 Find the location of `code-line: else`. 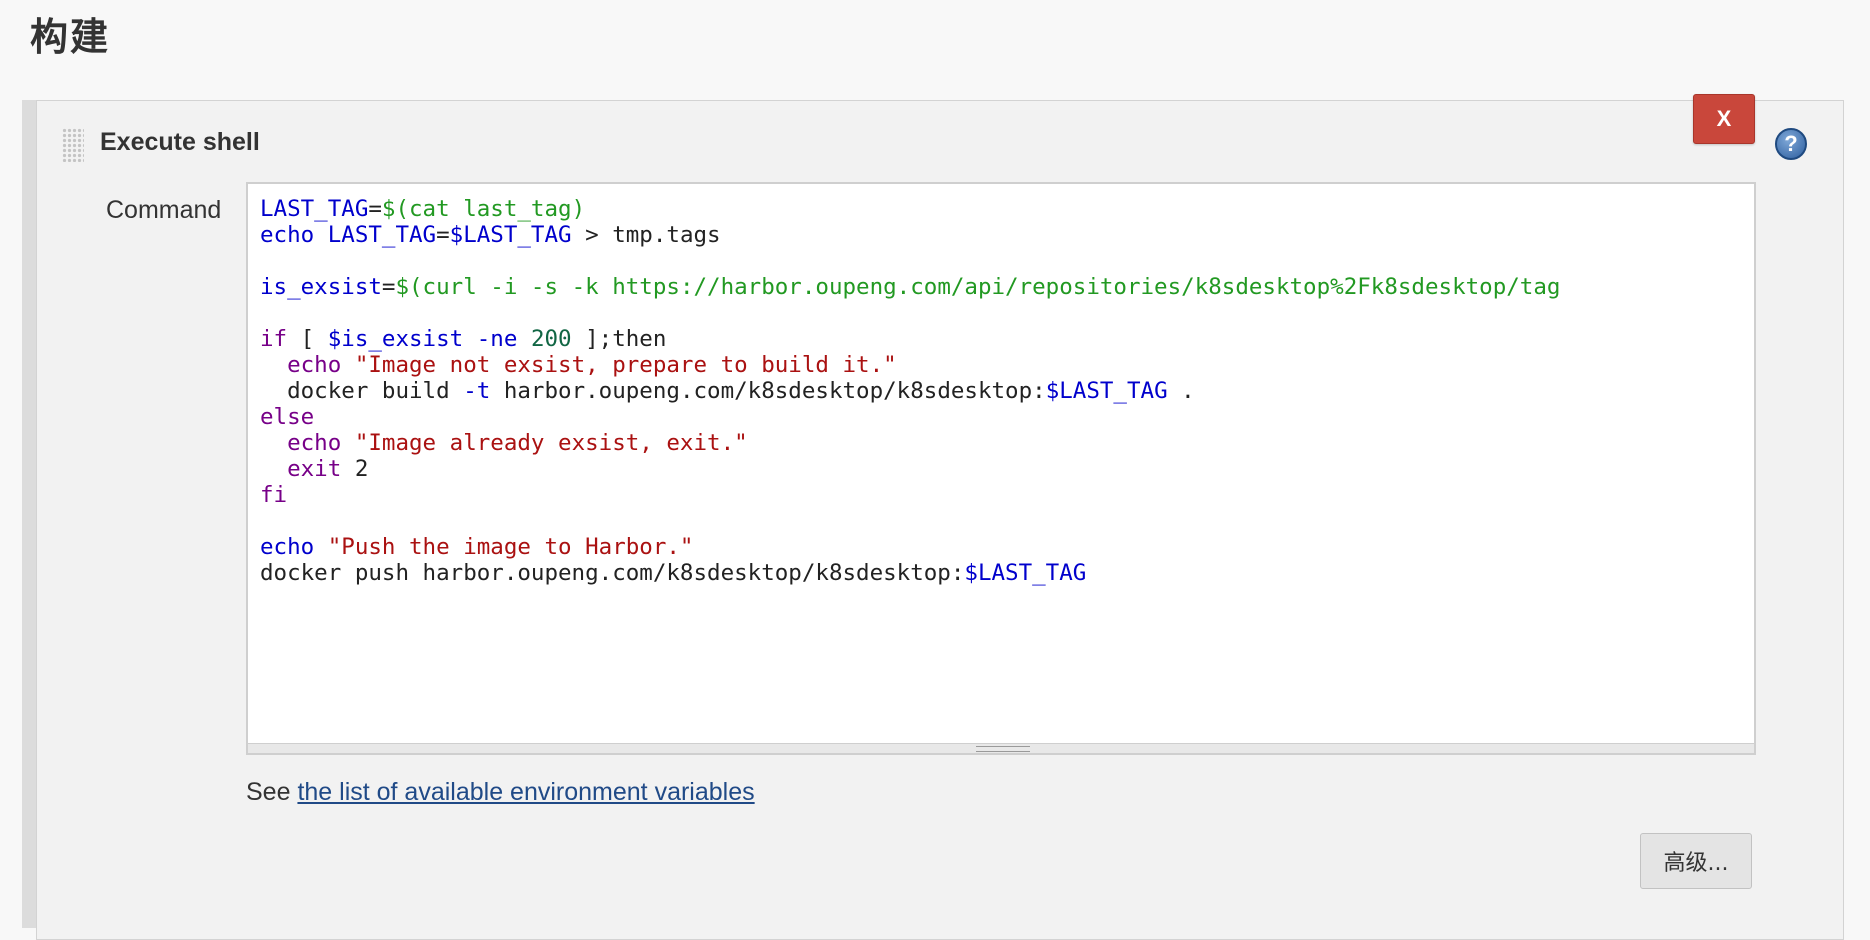

code-line: else is located at coordinates (910, 417).